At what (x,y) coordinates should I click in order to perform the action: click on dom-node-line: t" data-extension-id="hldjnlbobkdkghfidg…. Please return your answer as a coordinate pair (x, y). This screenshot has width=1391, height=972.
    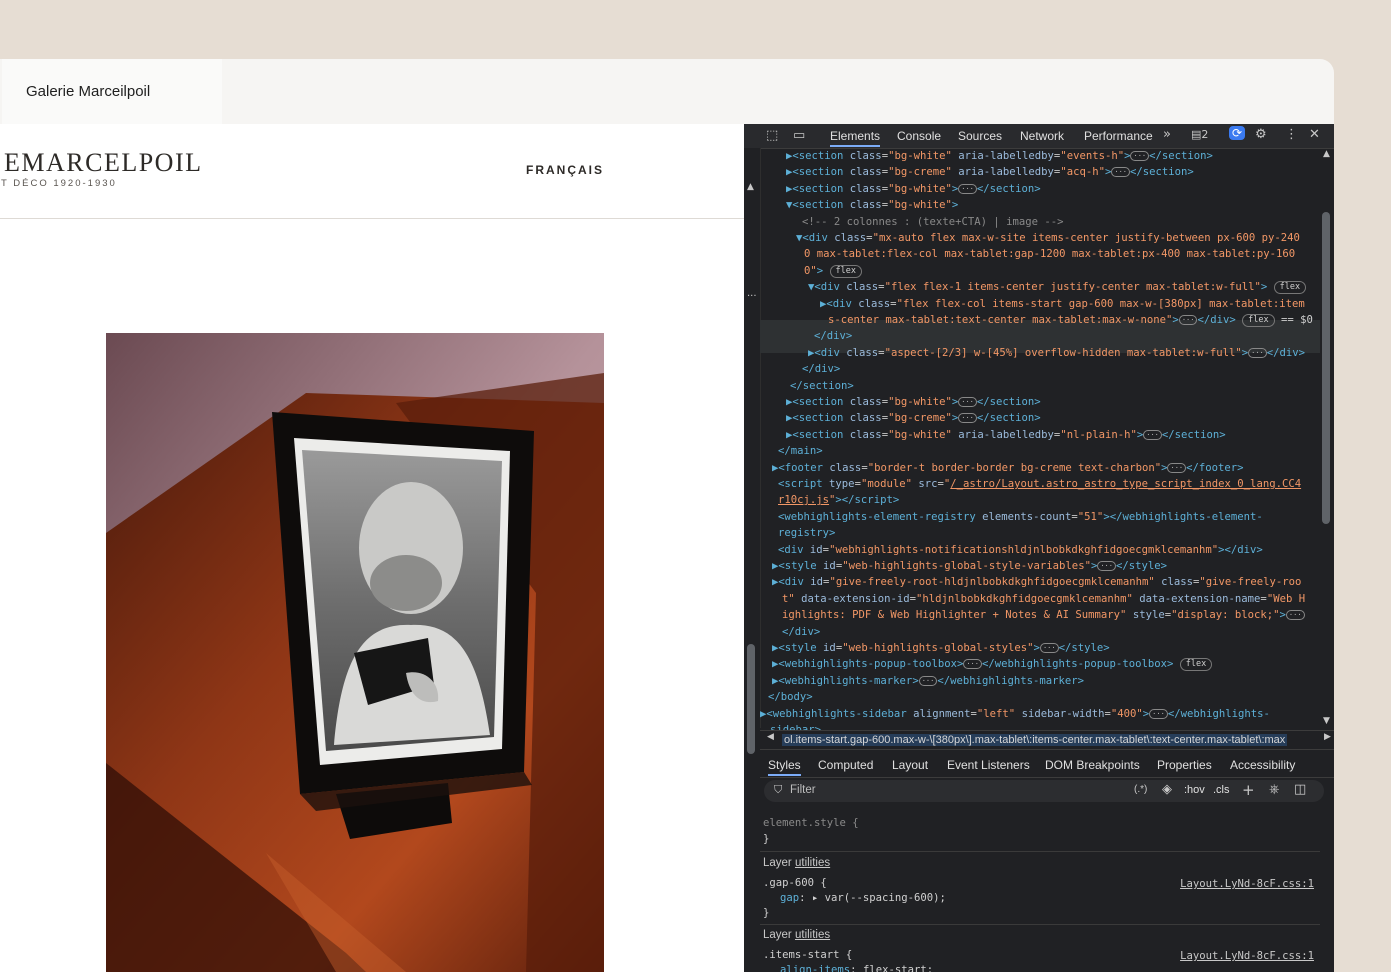
    Looking at the image, I should click on (1043, 599).